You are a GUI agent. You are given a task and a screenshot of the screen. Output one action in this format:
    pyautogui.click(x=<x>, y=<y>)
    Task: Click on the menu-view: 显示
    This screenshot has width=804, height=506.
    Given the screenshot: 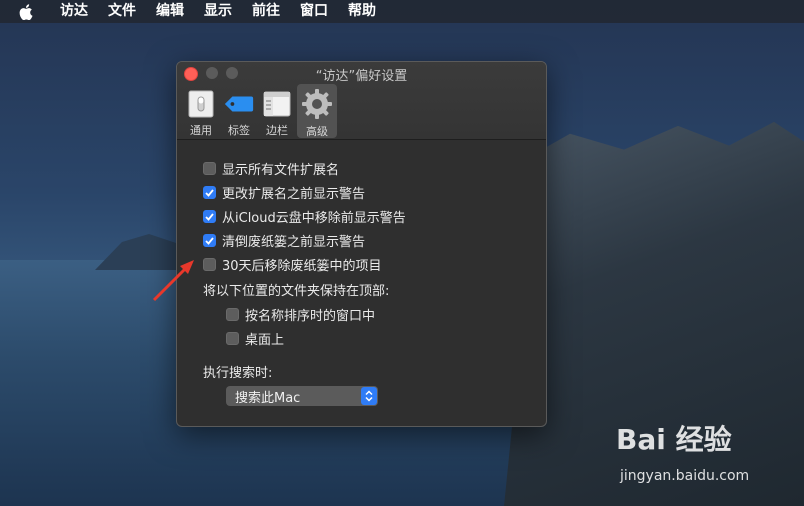 What is the action you would take?
    pyautogui.click(x=218, y=11)
    